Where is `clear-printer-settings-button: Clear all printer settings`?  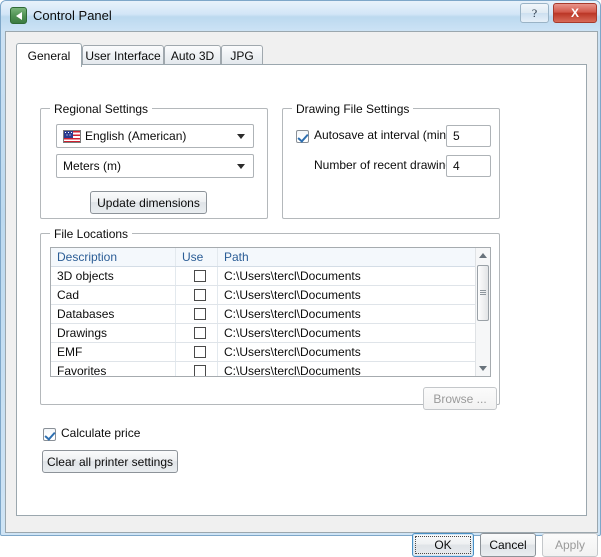
clear-printer-settings-button: Clear all printer settings is located at coordinates (110, 461).